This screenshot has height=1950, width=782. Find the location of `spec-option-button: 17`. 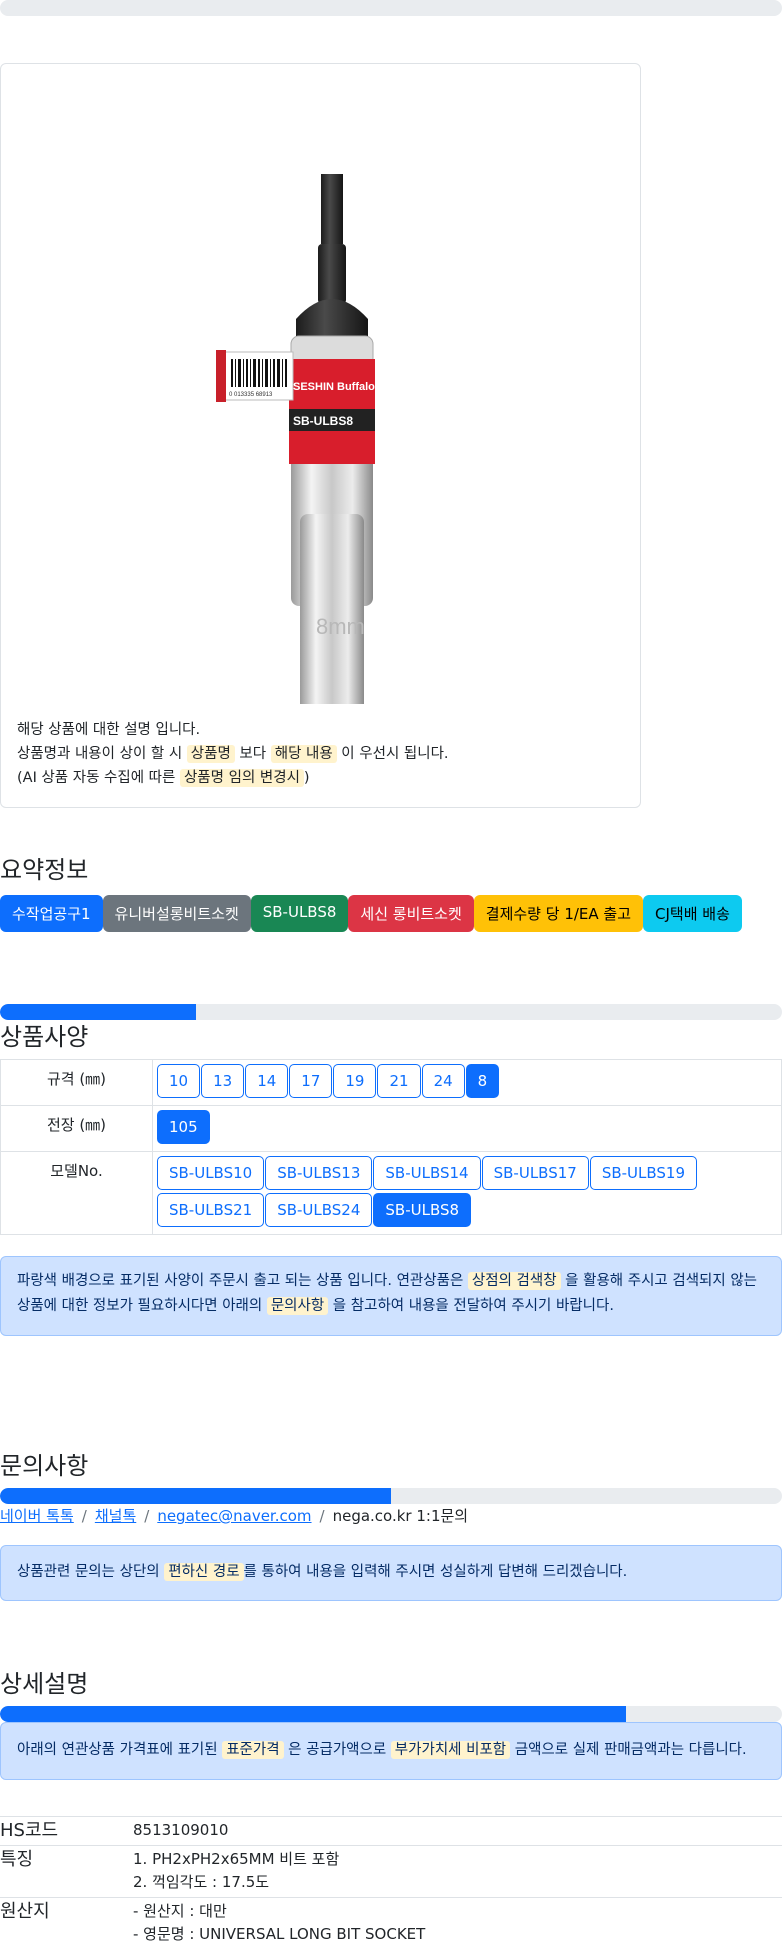

spec-option-button: 17 is located at coordinates (311, 1081).